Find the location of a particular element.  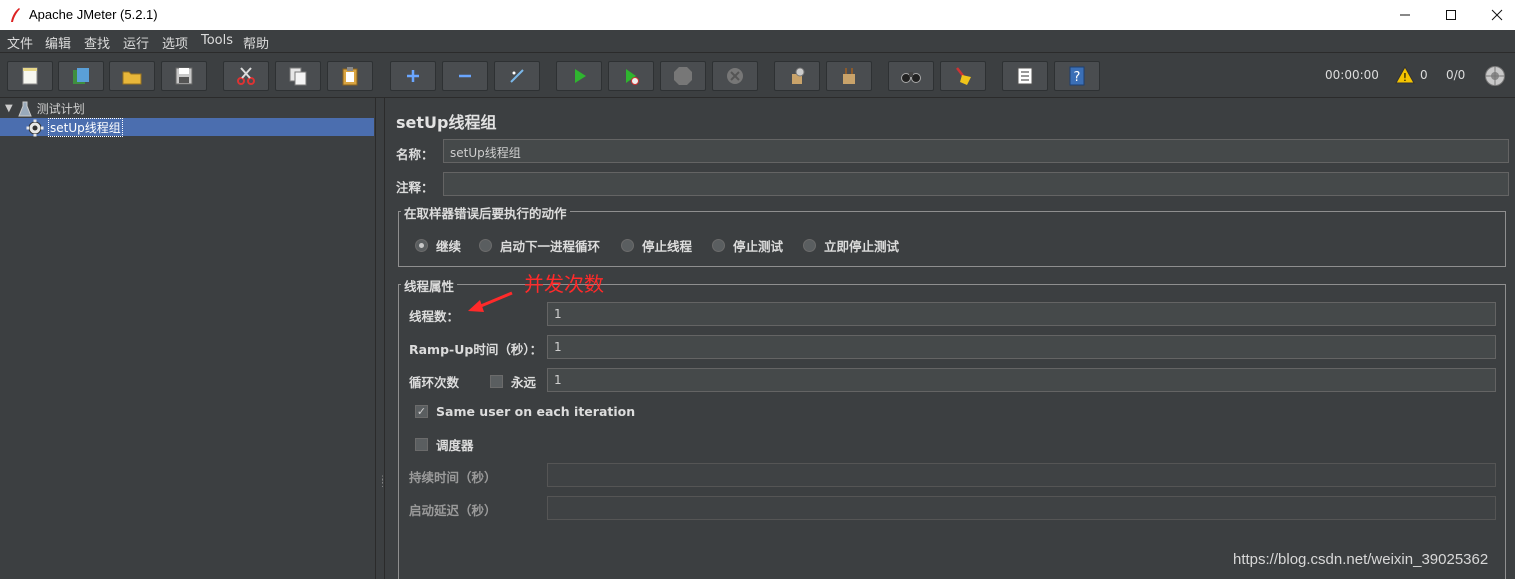

radio-selected-icon is located at coordinates (421, 245).